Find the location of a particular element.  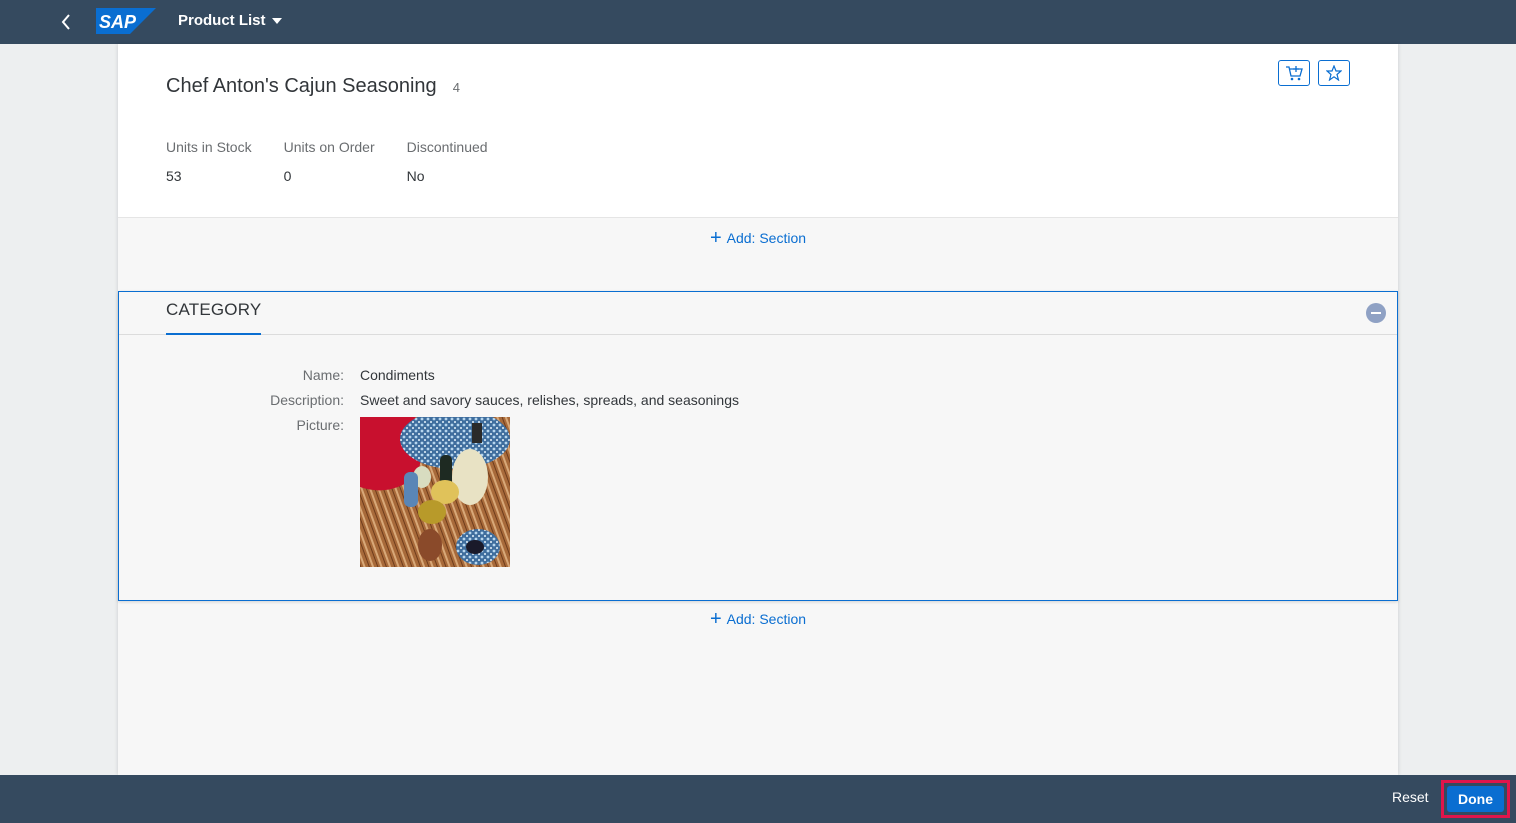

add-section-bottom: + Add: Section is located at coordinates (758, 619).